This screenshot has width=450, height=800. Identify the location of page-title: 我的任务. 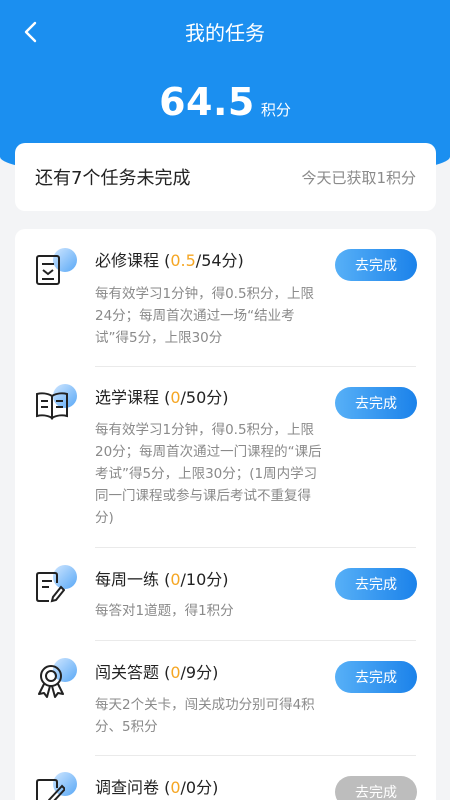
(225, 33).